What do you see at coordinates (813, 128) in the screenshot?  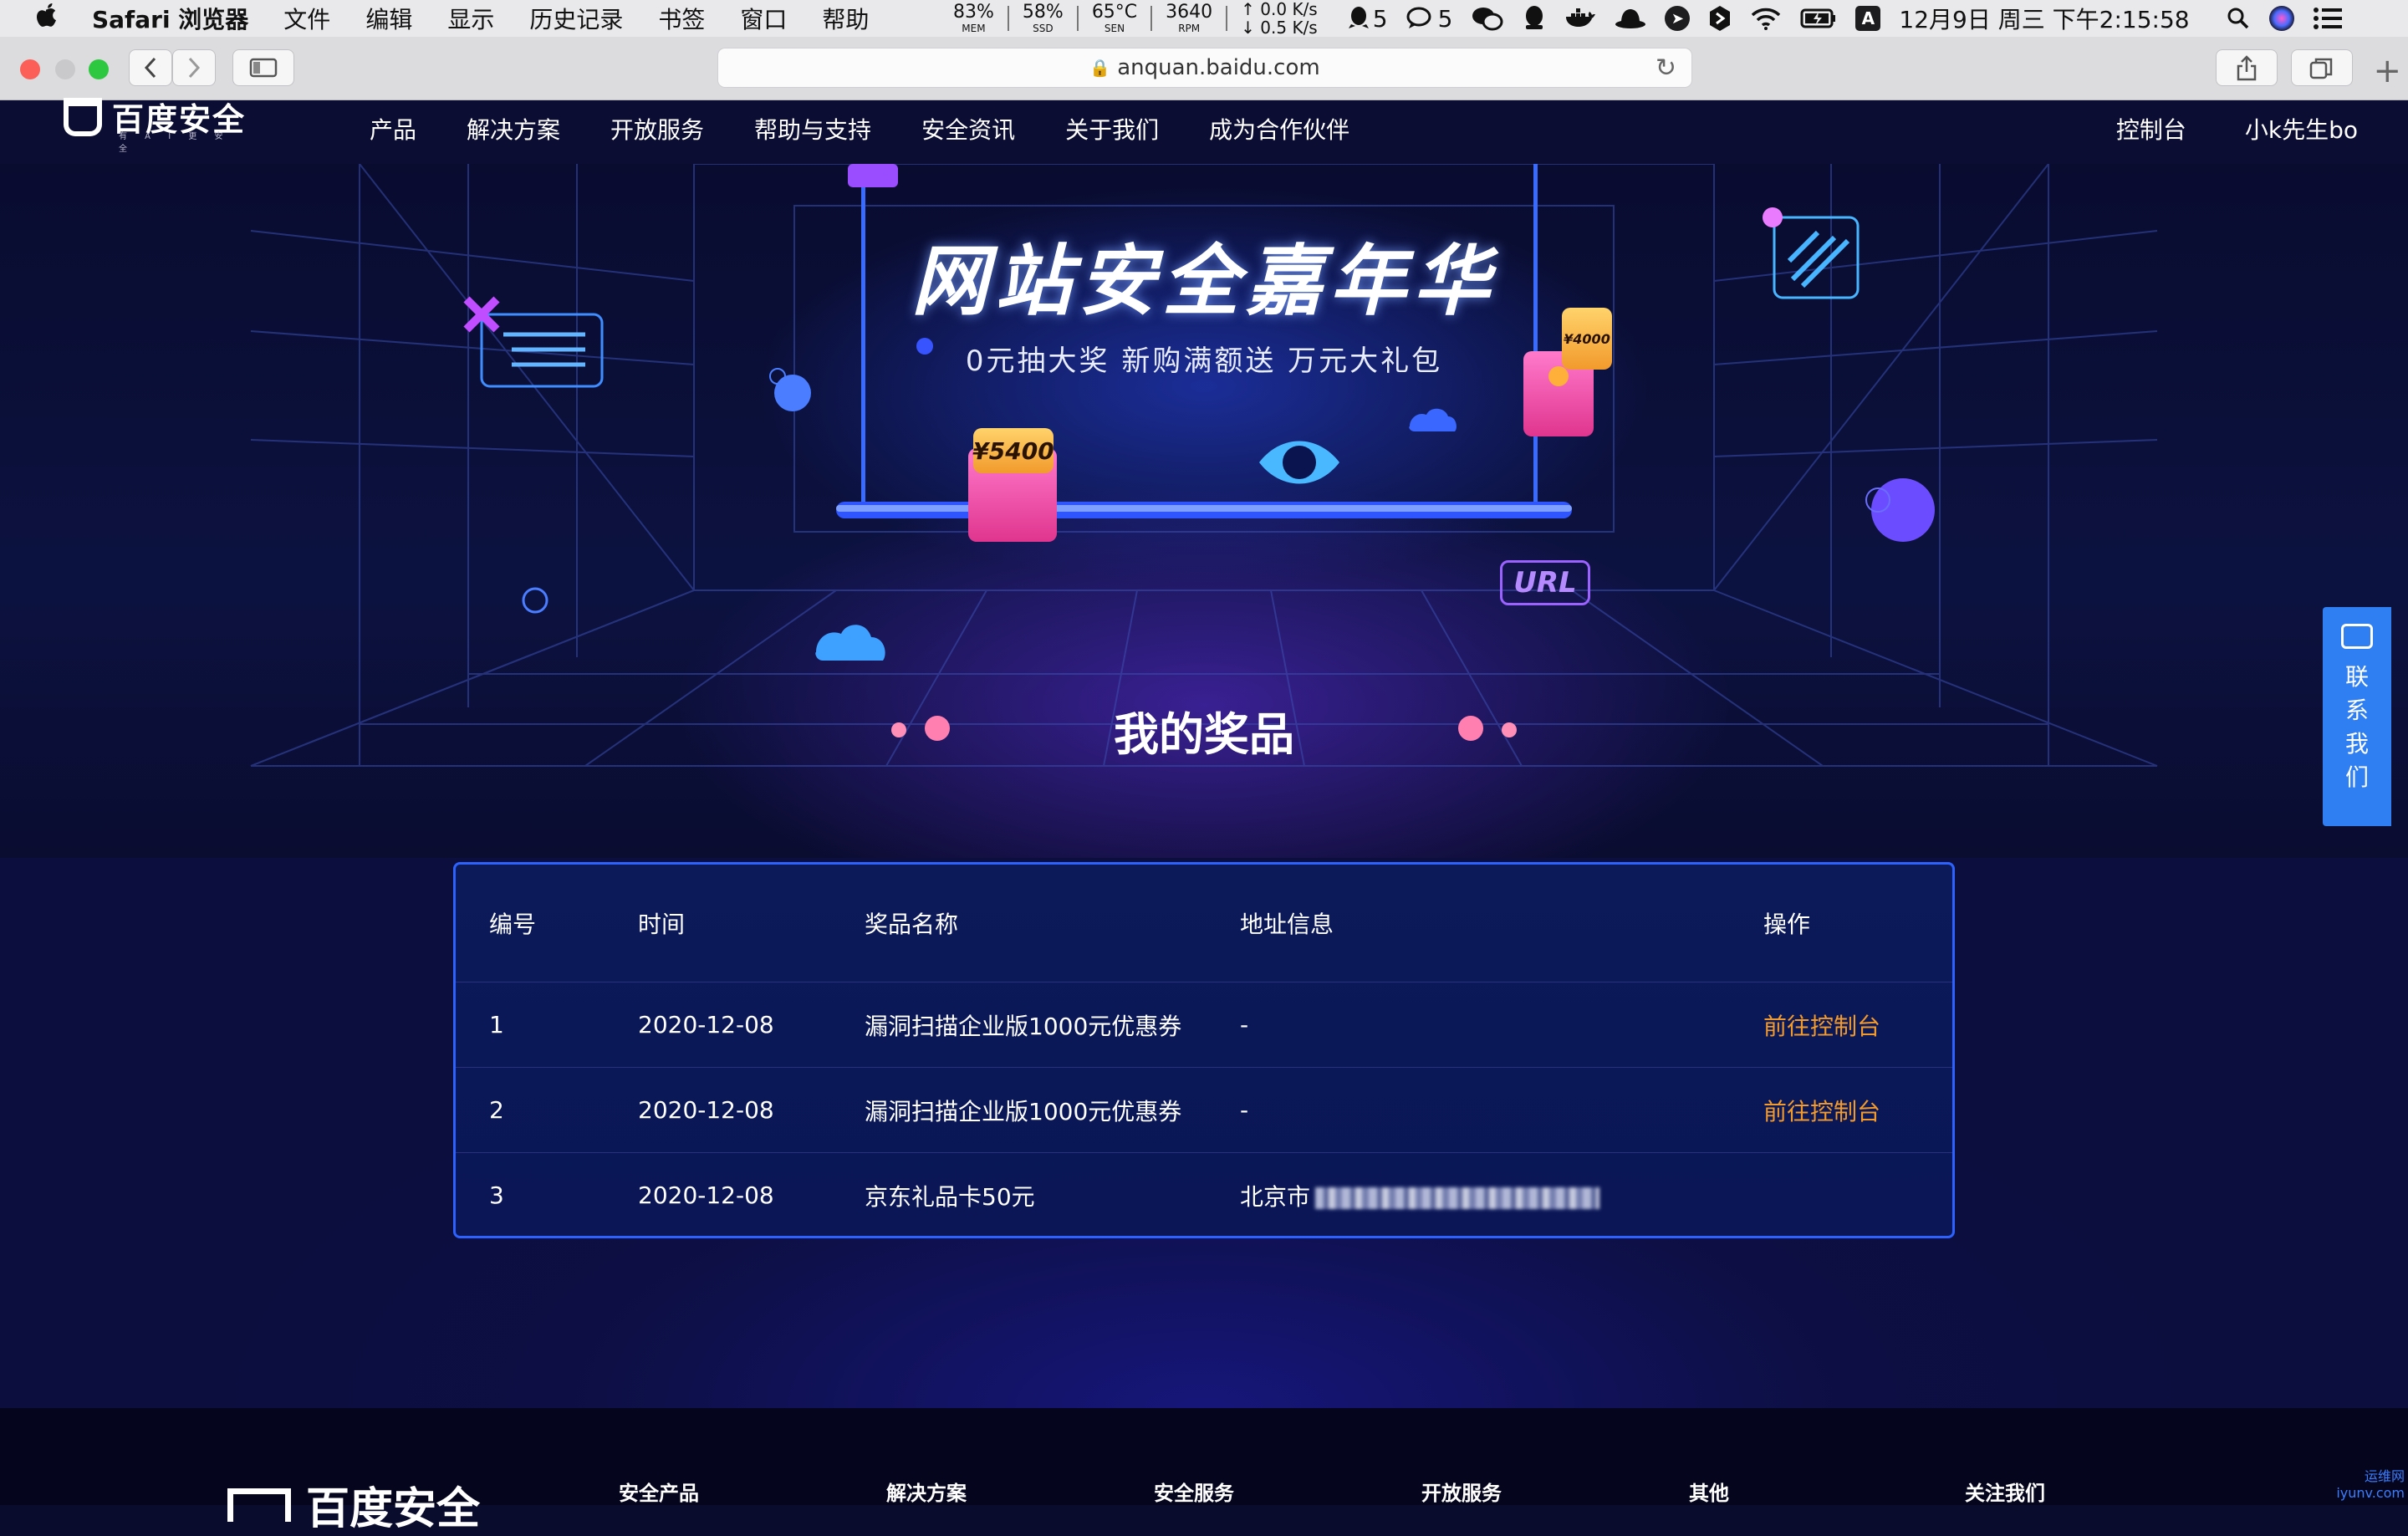 I see `nav-help-support: 帮助与支持` at bounding box center [813, 128].